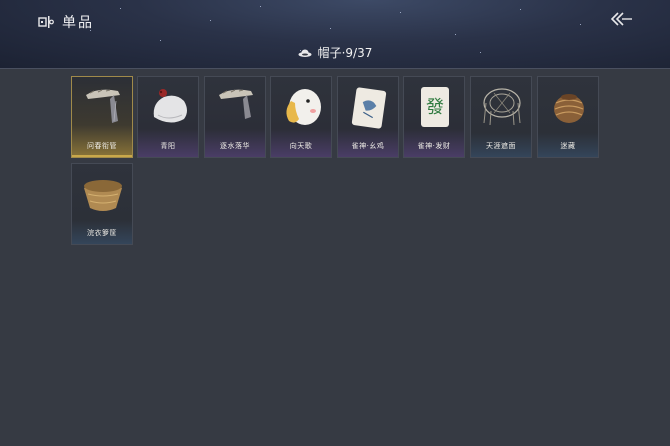 This screenshot has width=670, height=446. What do you see at coordinates (301, 146) in the screenshot?
I see `item-label: 向天歌` at bounding box center [301, 146].